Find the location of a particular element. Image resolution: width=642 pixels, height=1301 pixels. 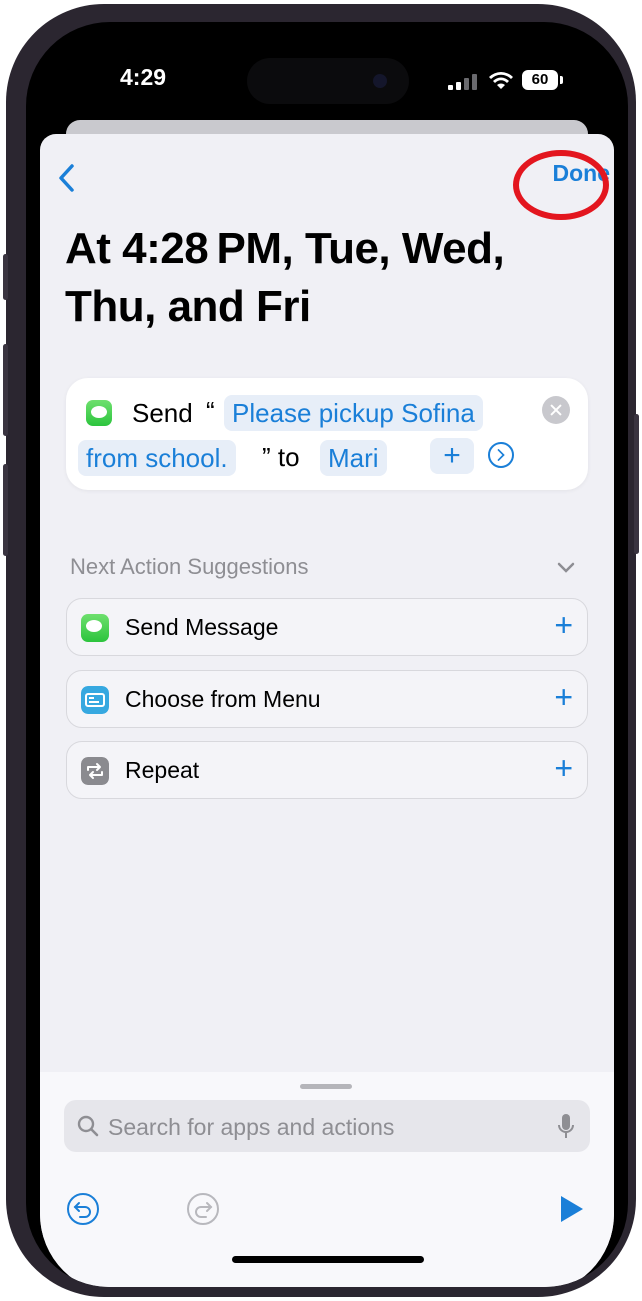

chevron-left-icon is located at coordinates (68, 178).